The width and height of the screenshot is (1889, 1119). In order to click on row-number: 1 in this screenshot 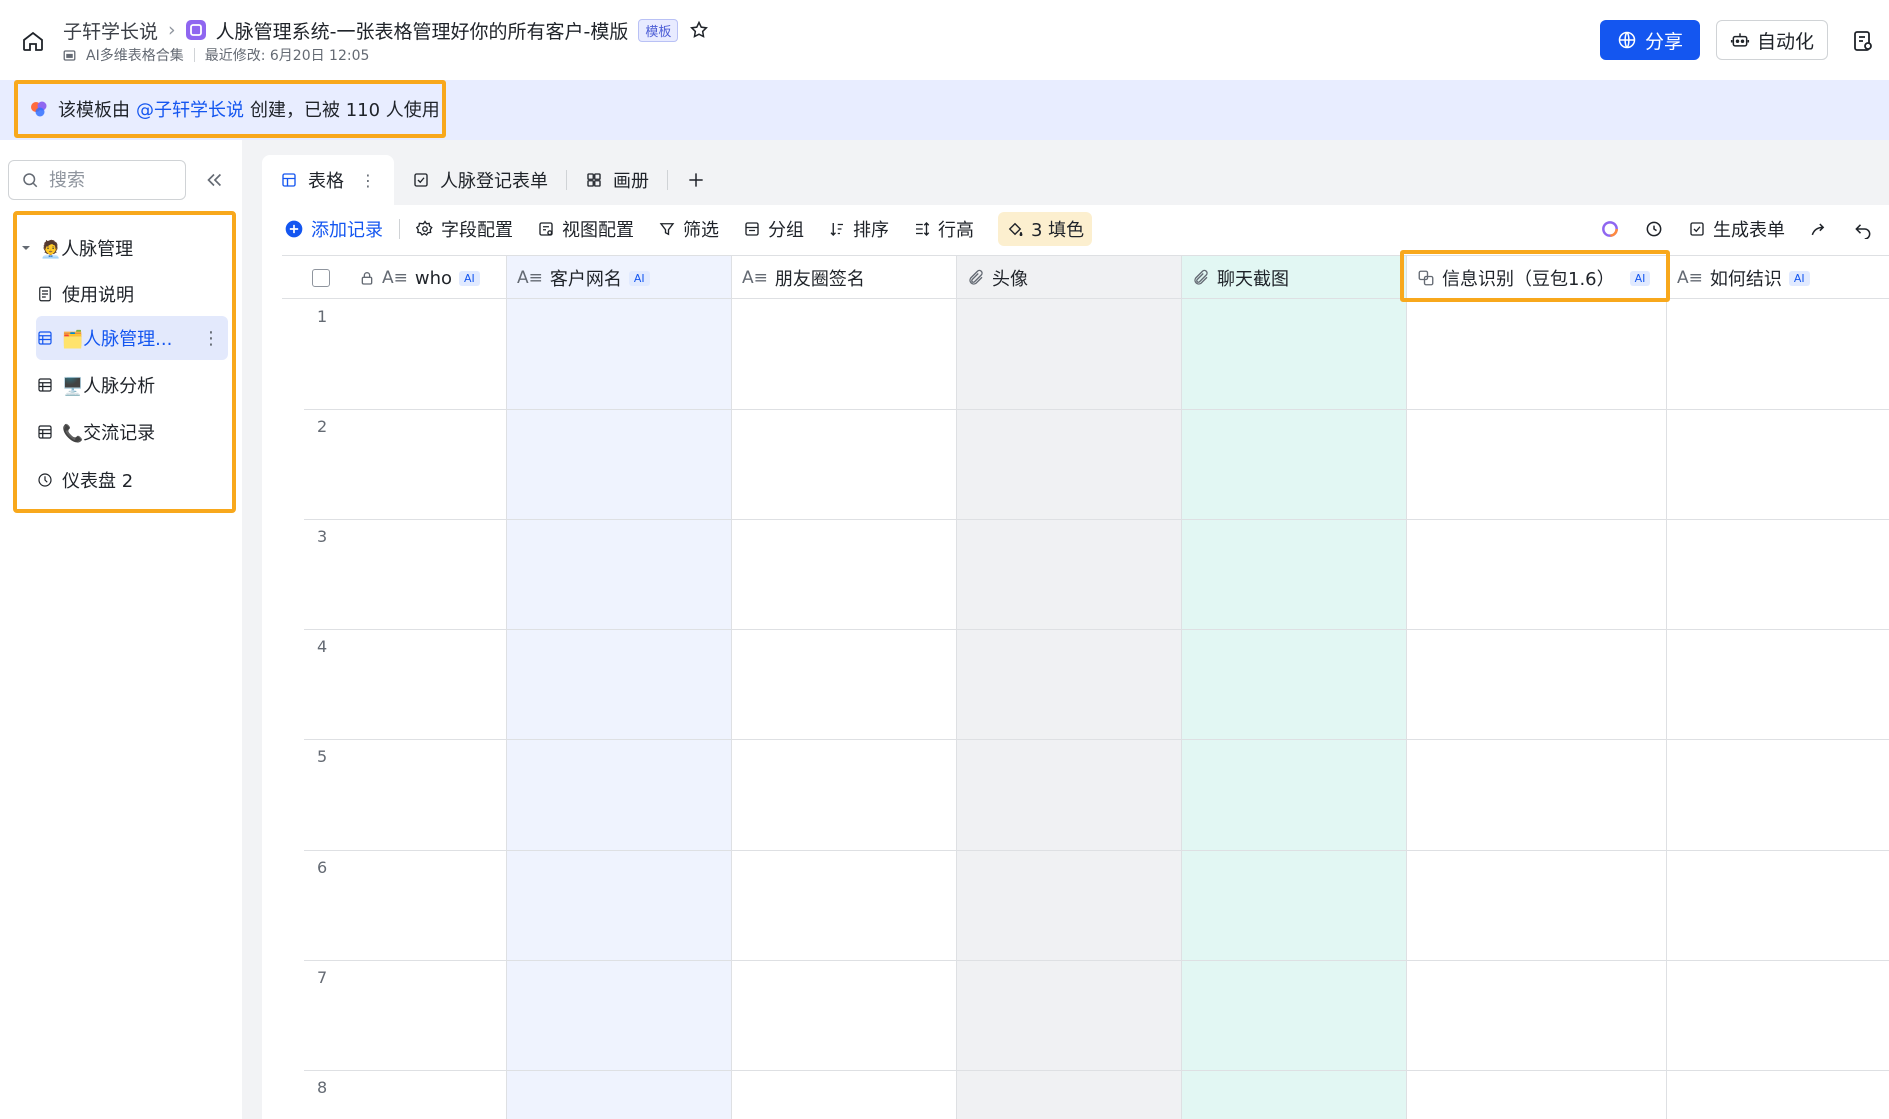, I will do `click(322, 316)`.